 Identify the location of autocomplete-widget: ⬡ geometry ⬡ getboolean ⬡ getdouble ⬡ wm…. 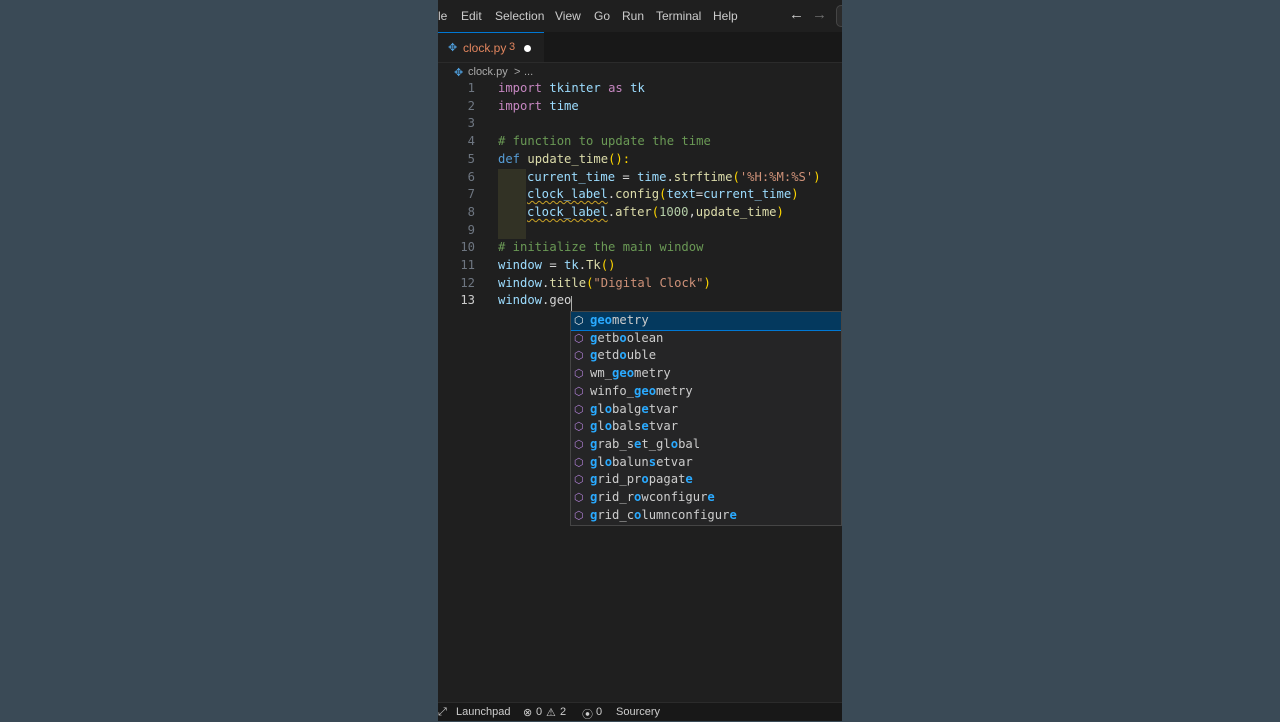
(706, 418).